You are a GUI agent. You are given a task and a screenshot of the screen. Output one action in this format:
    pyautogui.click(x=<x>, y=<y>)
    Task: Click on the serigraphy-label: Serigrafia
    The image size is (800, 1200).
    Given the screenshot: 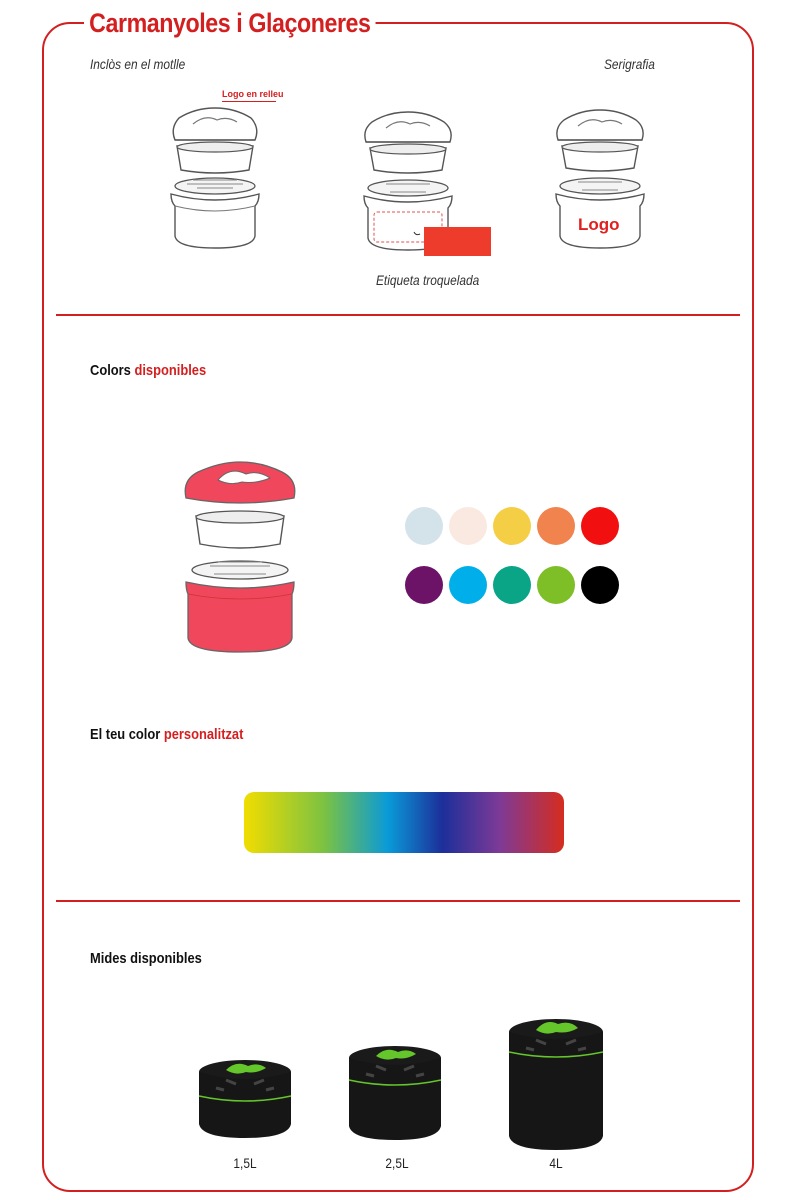 What is the action you would take?
    pyautogui.click(x=629, y=64)
    